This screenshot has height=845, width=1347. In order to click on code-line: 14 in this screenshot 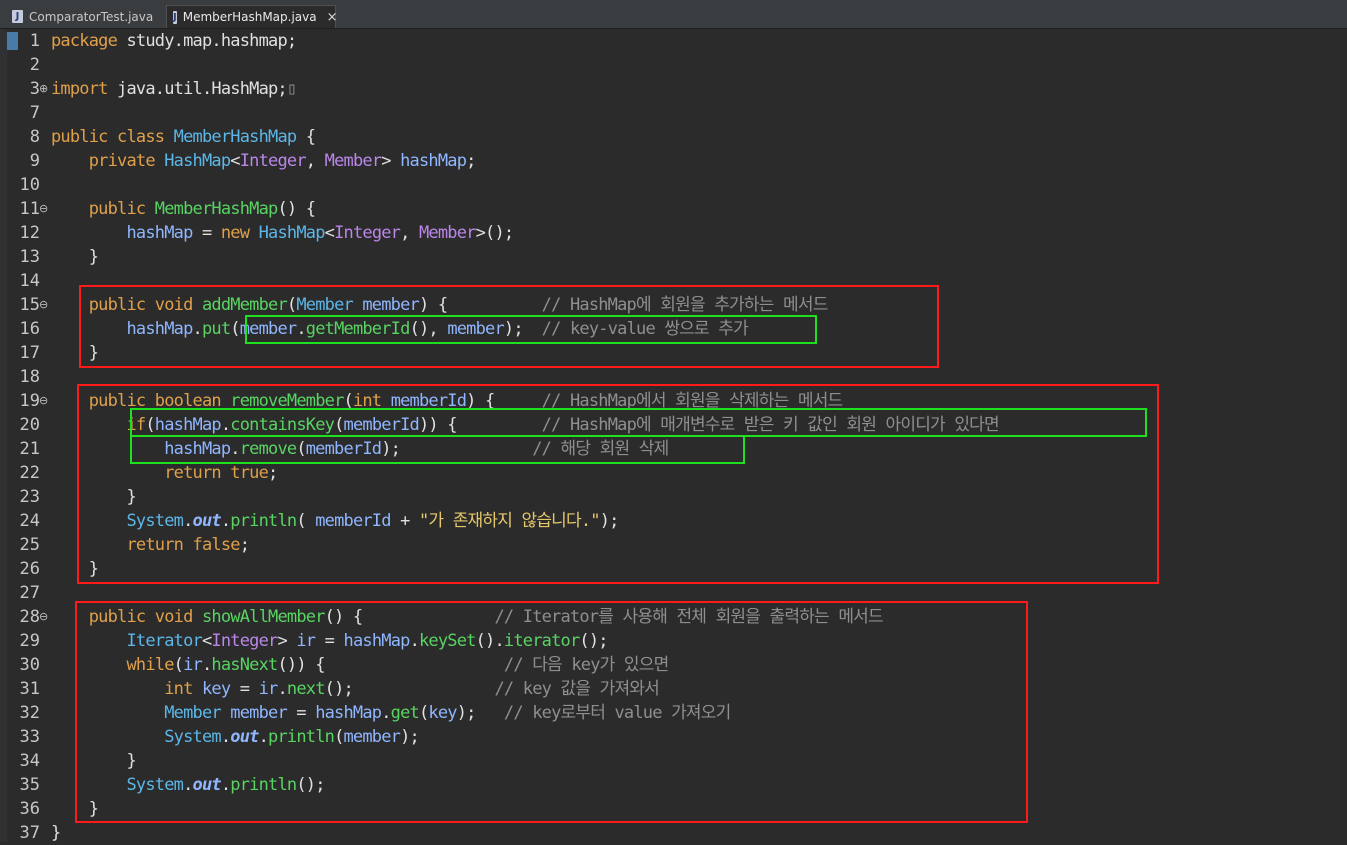, I will do `click(673, 281)`.